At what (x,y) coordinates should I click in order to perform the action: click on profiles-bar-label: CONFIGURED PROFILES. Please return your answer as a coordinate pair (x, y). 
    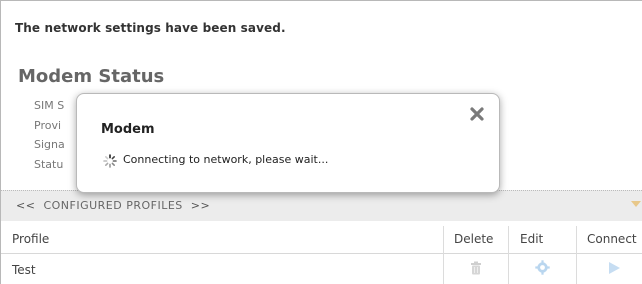
    Looking at the image, I should click on (113, 205).